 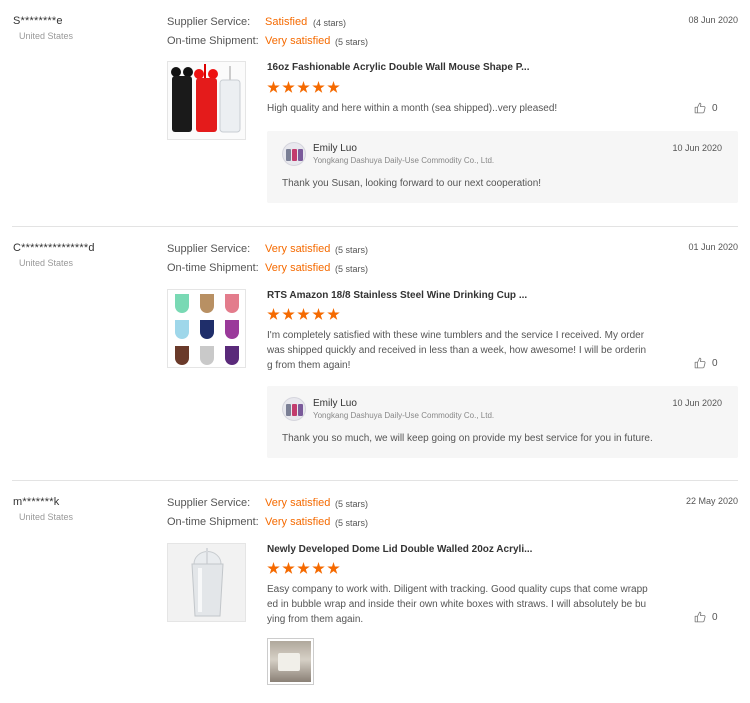 I want to click on review-date: 01 Jun 2020, so click(x=713, y=247).